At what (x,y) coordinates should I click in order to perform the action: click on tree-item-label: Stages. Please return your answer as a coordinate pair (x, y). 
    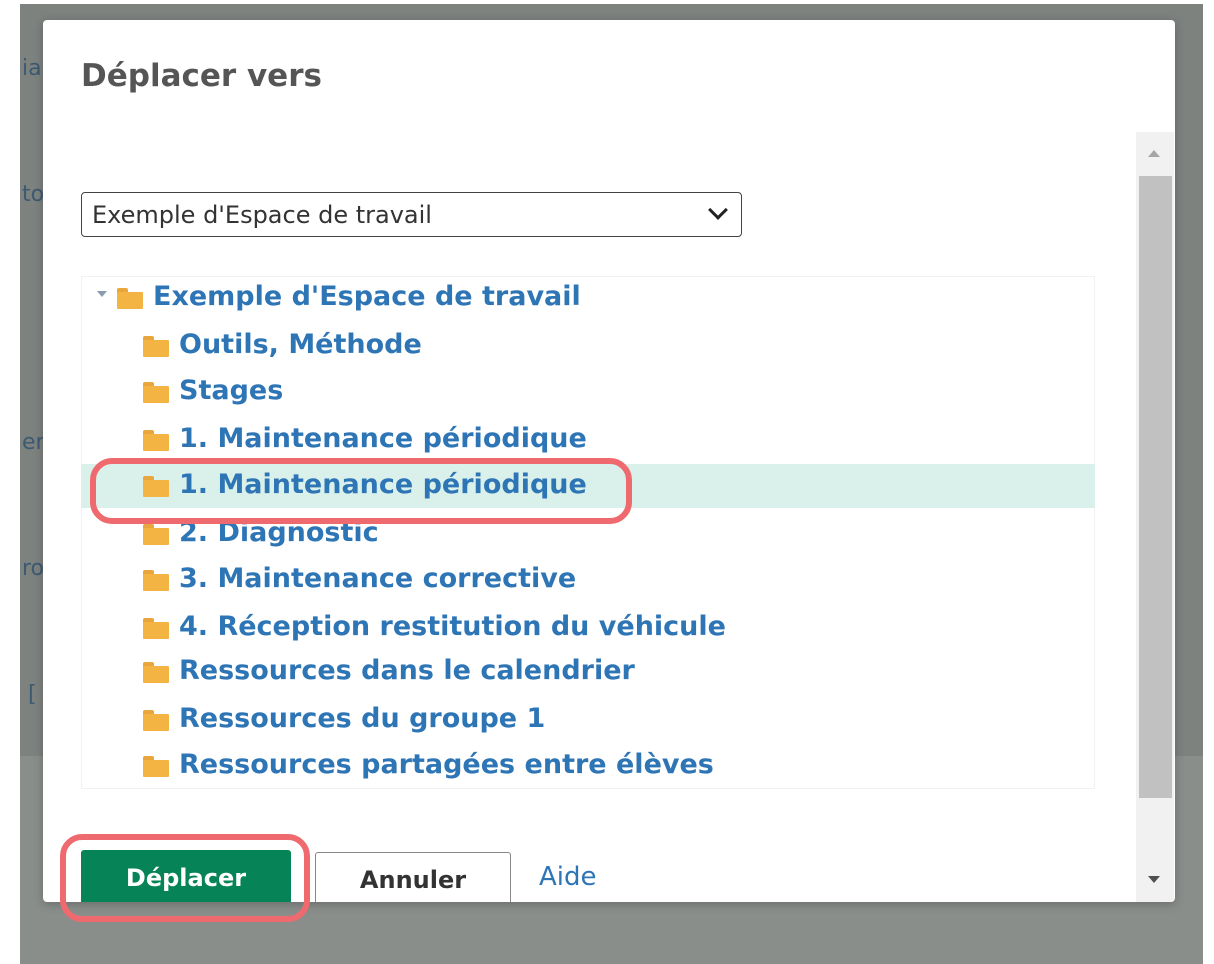
    Looking at the image, I should click on (231, 390).